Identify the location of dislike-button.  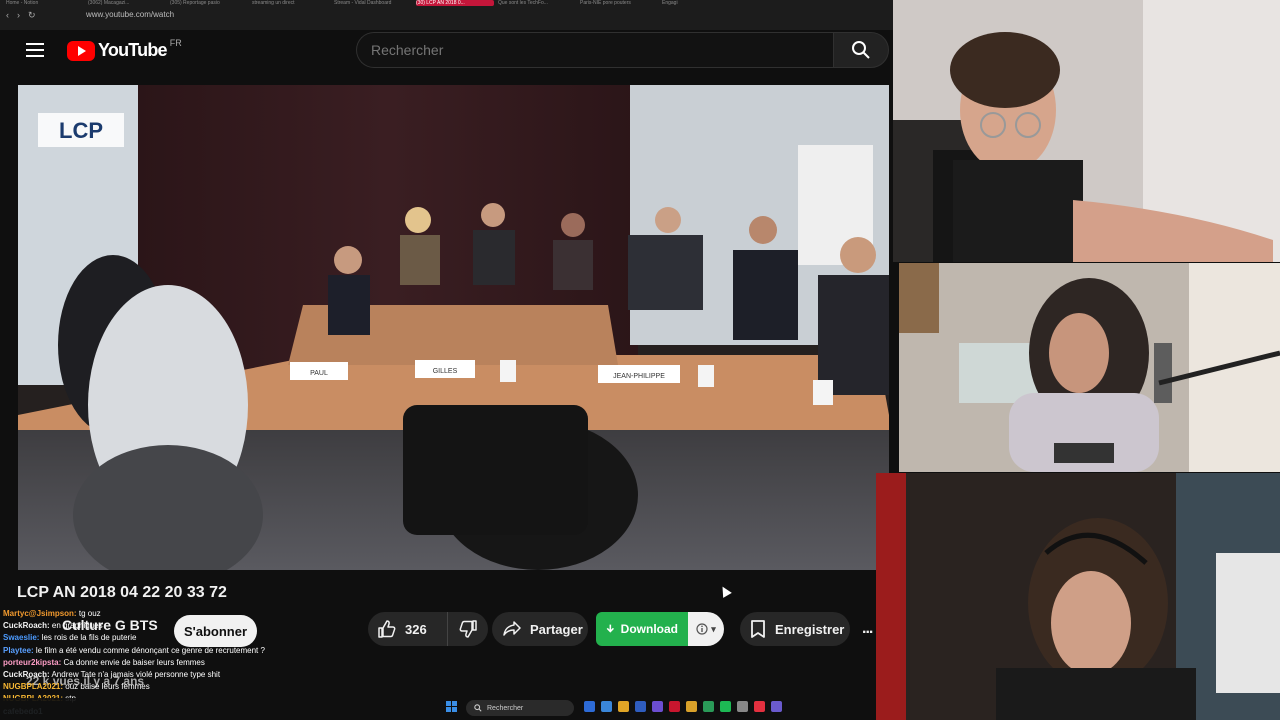
(468, 629).